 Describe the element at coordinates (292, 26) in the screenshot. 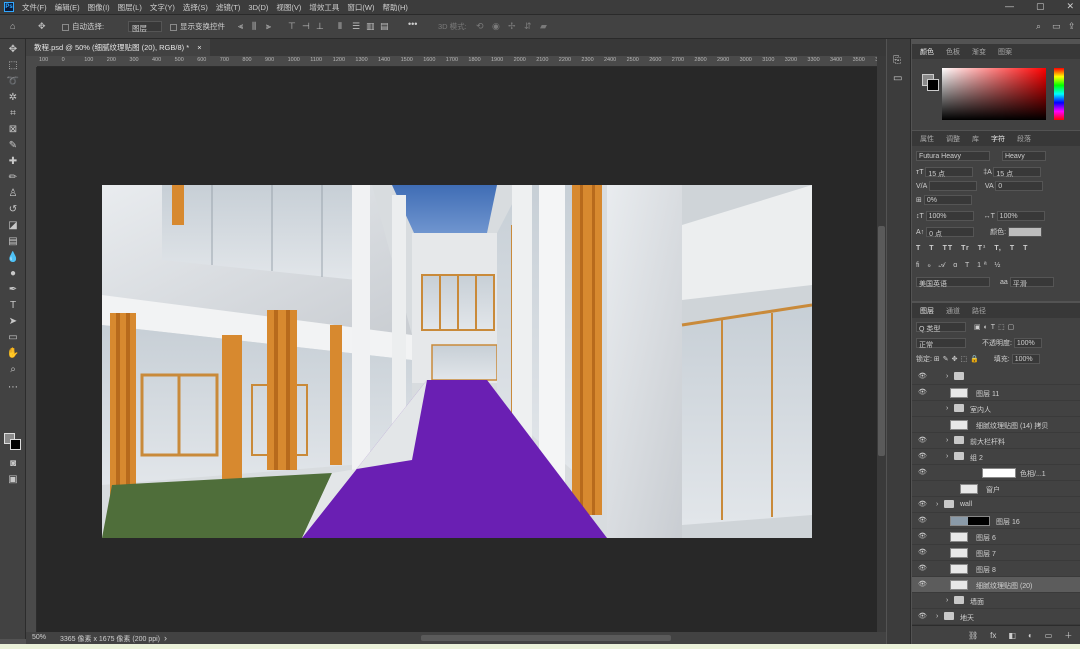

I see `align-top-icon: ⊤` at that location.